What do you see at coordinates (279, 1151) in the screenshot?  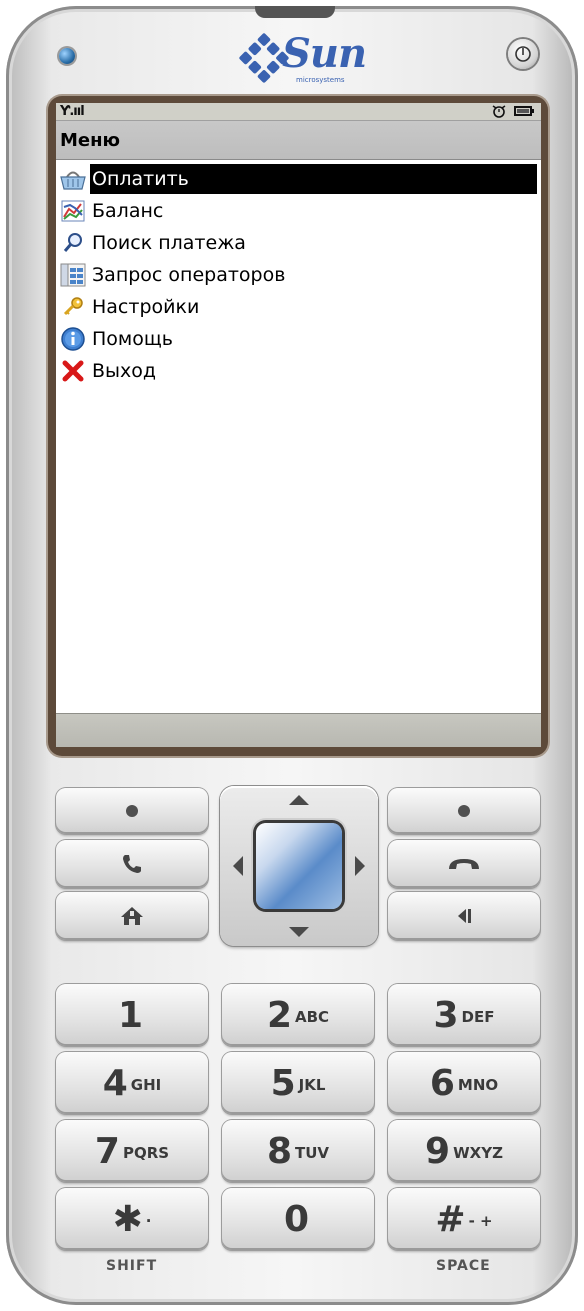 I see `key-digit: 8` at bounding box center [279, 1151].